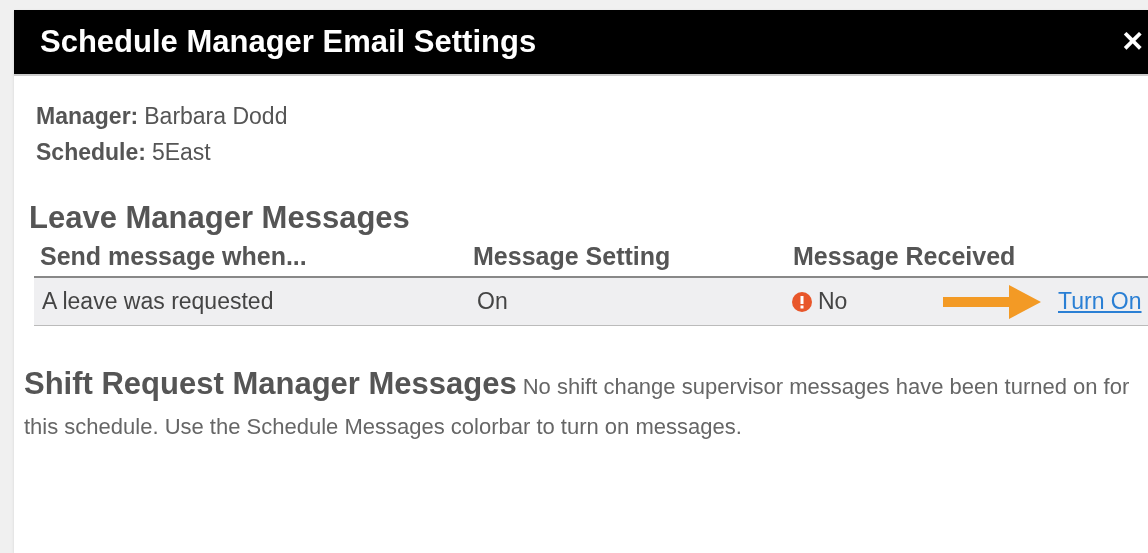 This screenshot has width=1148, height=553. I want to click on table-cell-text: No, so click(833, 302).